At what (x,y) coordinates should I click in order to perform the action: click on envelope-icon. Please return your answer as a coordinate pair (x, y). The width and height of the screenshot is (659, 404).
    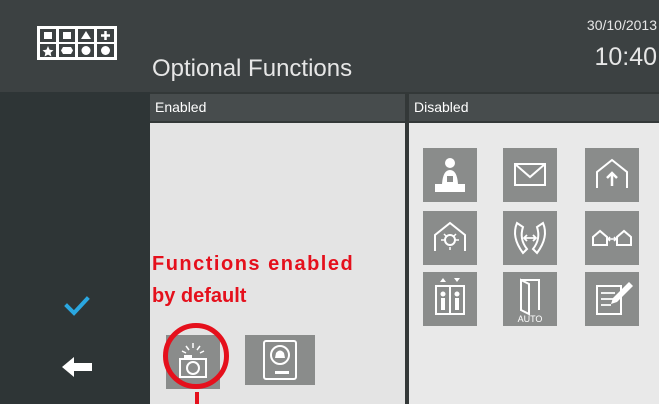
    Looking at the image, I should click on (530, 174).